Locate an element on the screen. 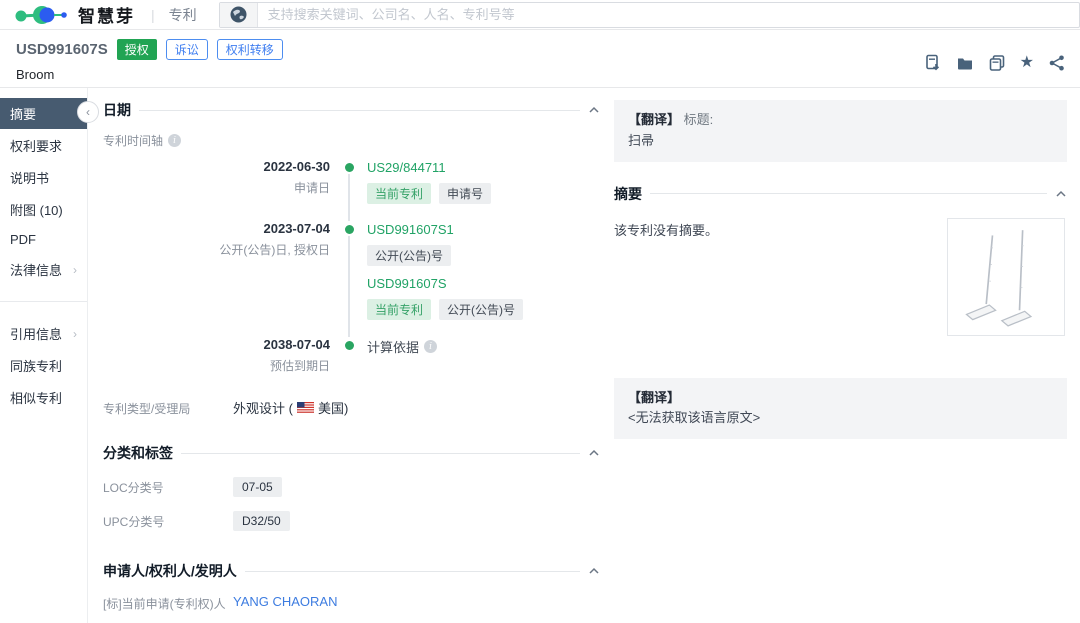 The image size is (1080, 623). section-dates-header: 日期 is located at coordinates (351, 110).